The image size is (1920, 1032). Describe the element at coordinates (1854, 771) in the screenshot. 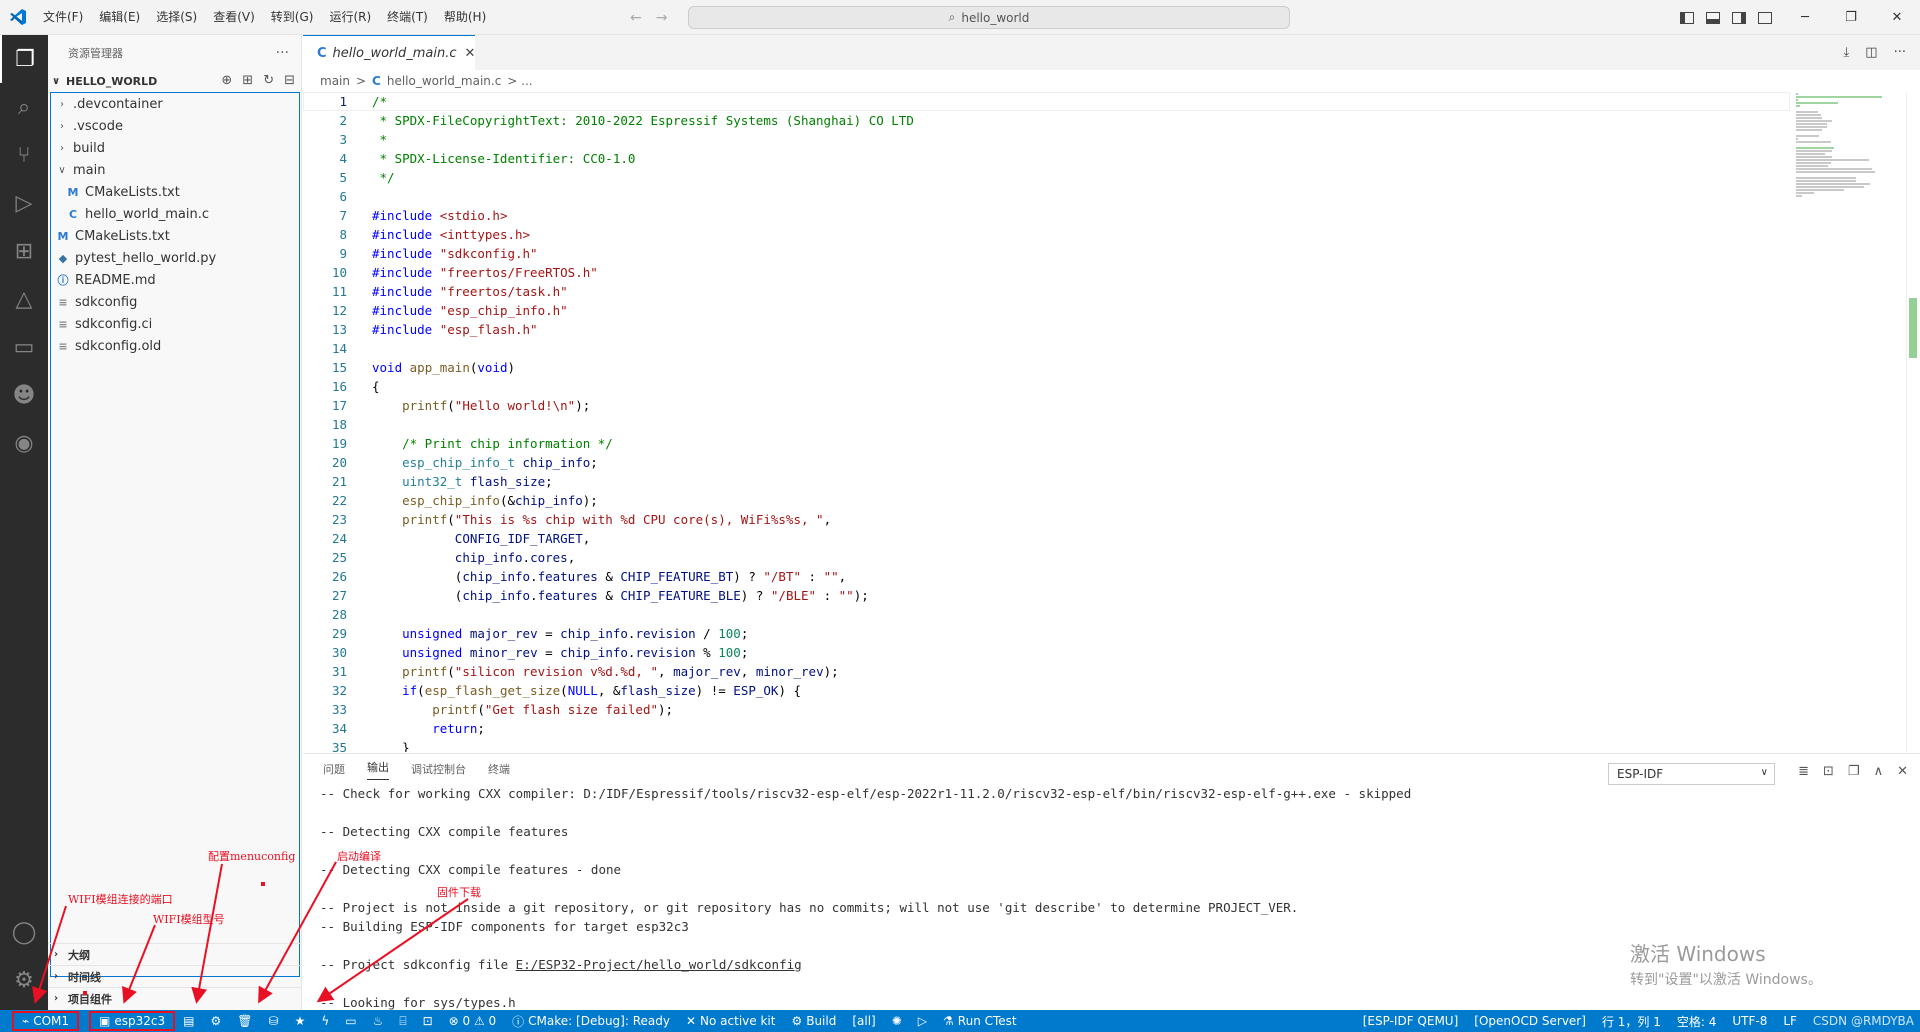

I see `copy-icon: ❐` at that location.